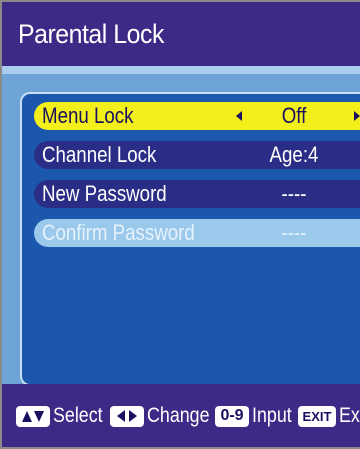 Image resolution: width=360 pixels, height=449 pixels. What do you see at coordinates (197, 155) in the screenshot?
I see `menu-item-channel-lock: Channel Lock Age:4` at bounding box center [197, 155].